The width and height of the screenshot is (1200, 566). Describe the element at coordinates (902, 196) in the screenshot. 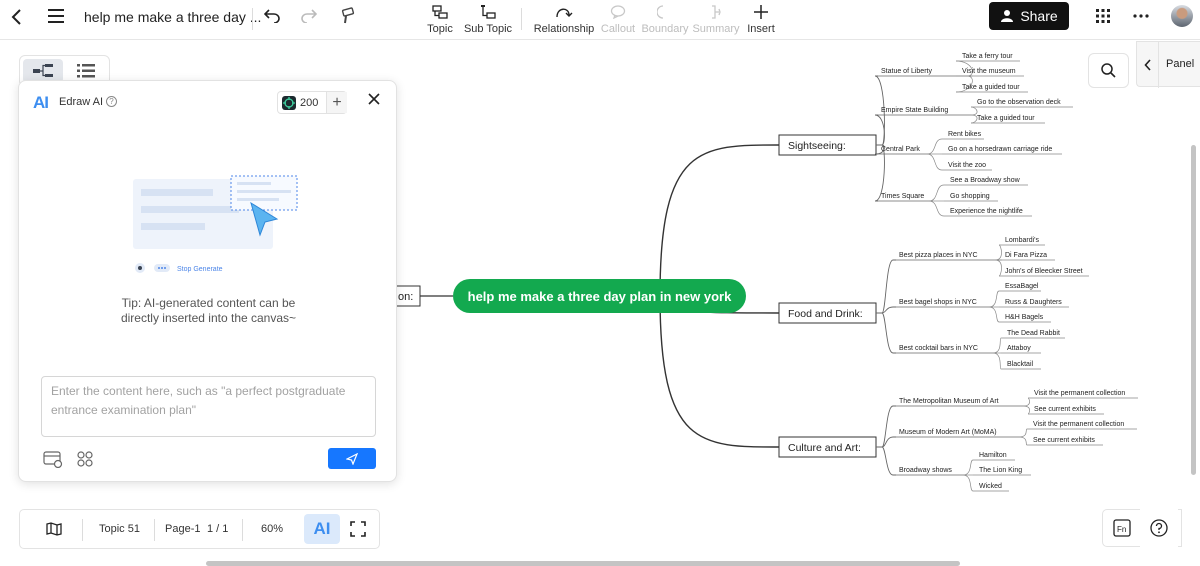

I see `topic-label: Times Square` at that location.